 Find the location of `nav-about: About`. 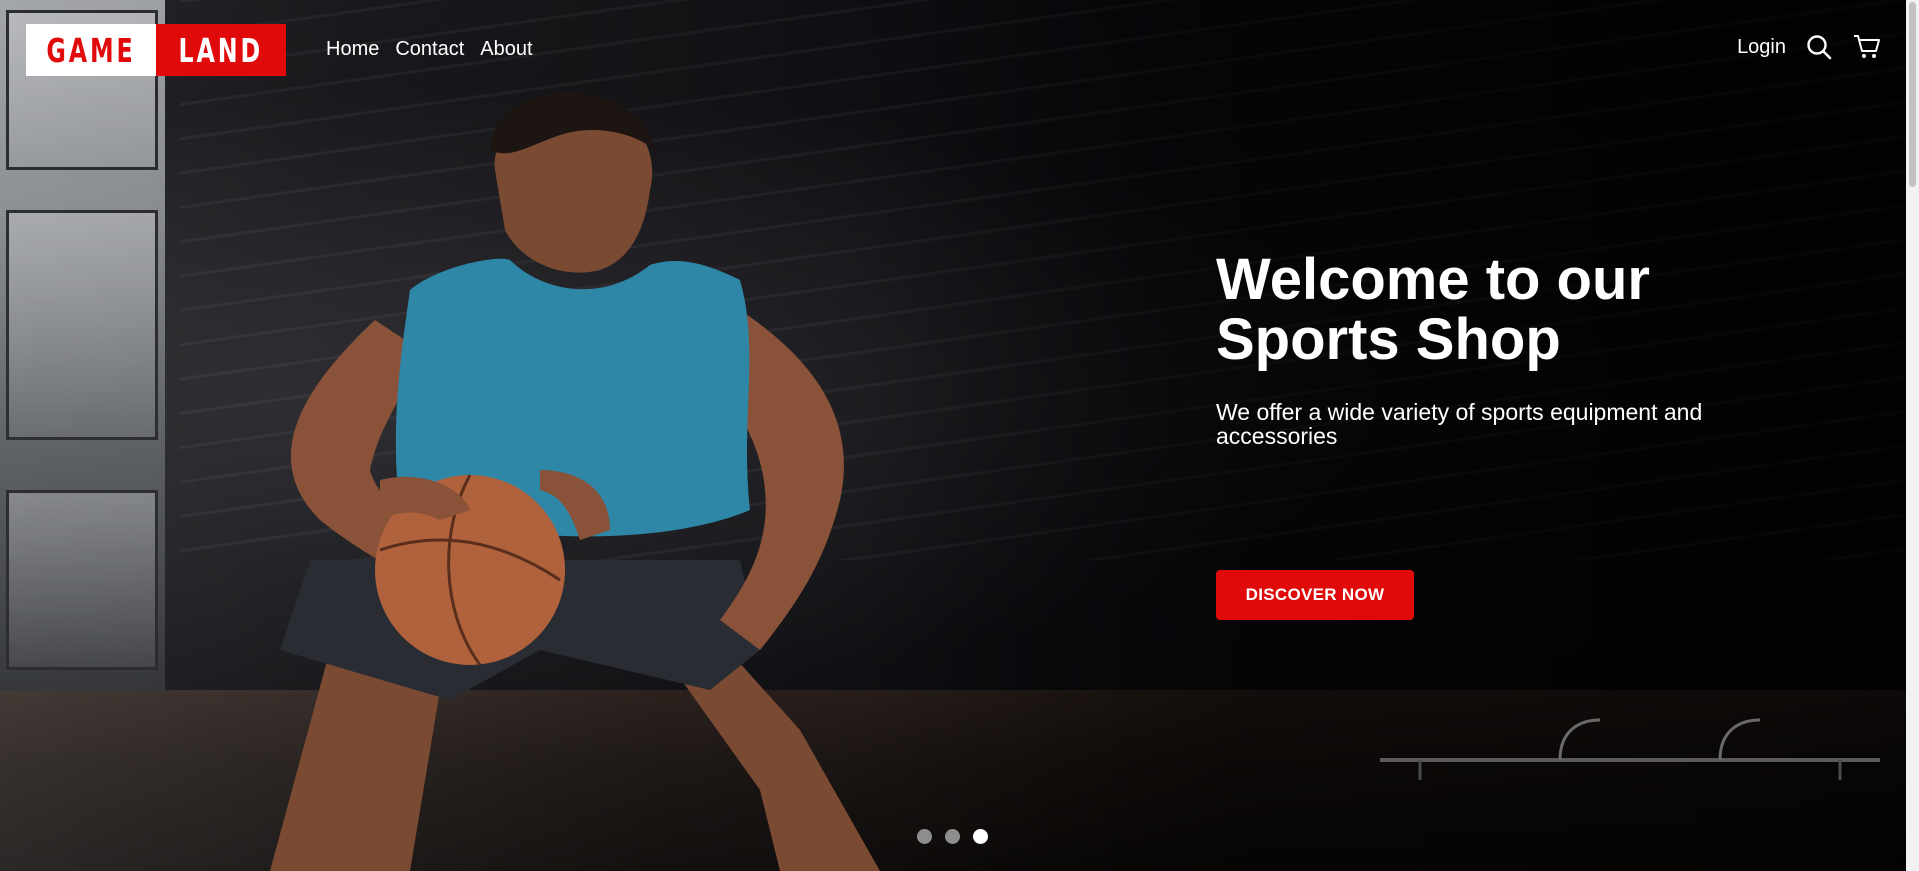

nav-about: About is located at coordinates (506, 49).